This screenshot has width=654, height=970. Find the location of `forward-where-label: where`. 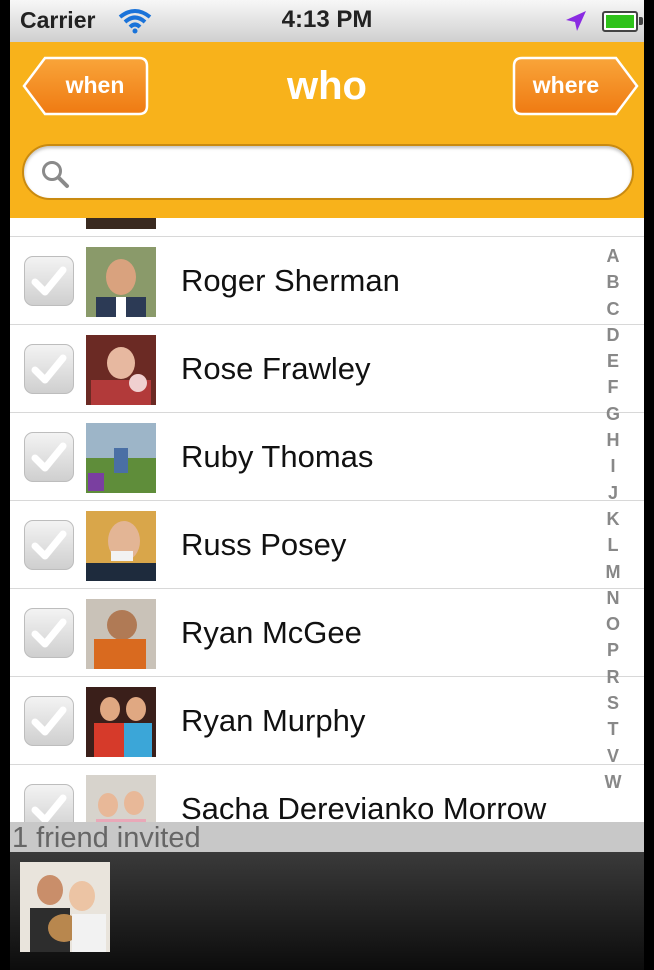

forward-where-label: where is located at coordinates (566, 85).